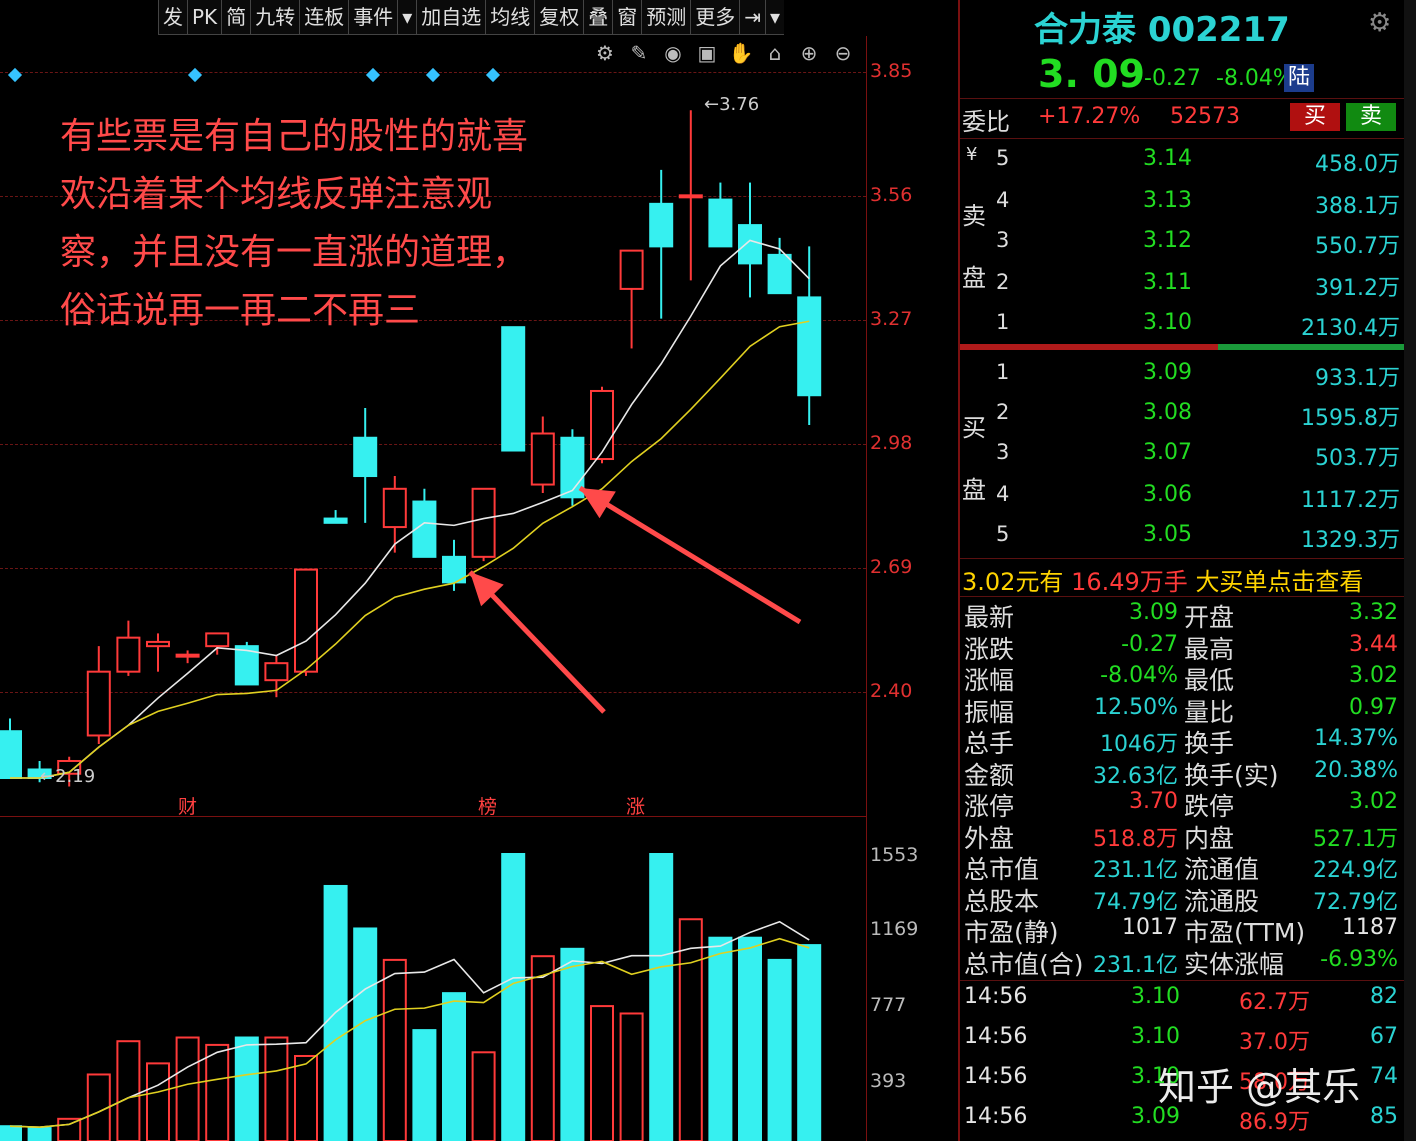  Describe the element at coordinates (1003, 322) in the screenshot. I see `ask-level: 1` at that location.